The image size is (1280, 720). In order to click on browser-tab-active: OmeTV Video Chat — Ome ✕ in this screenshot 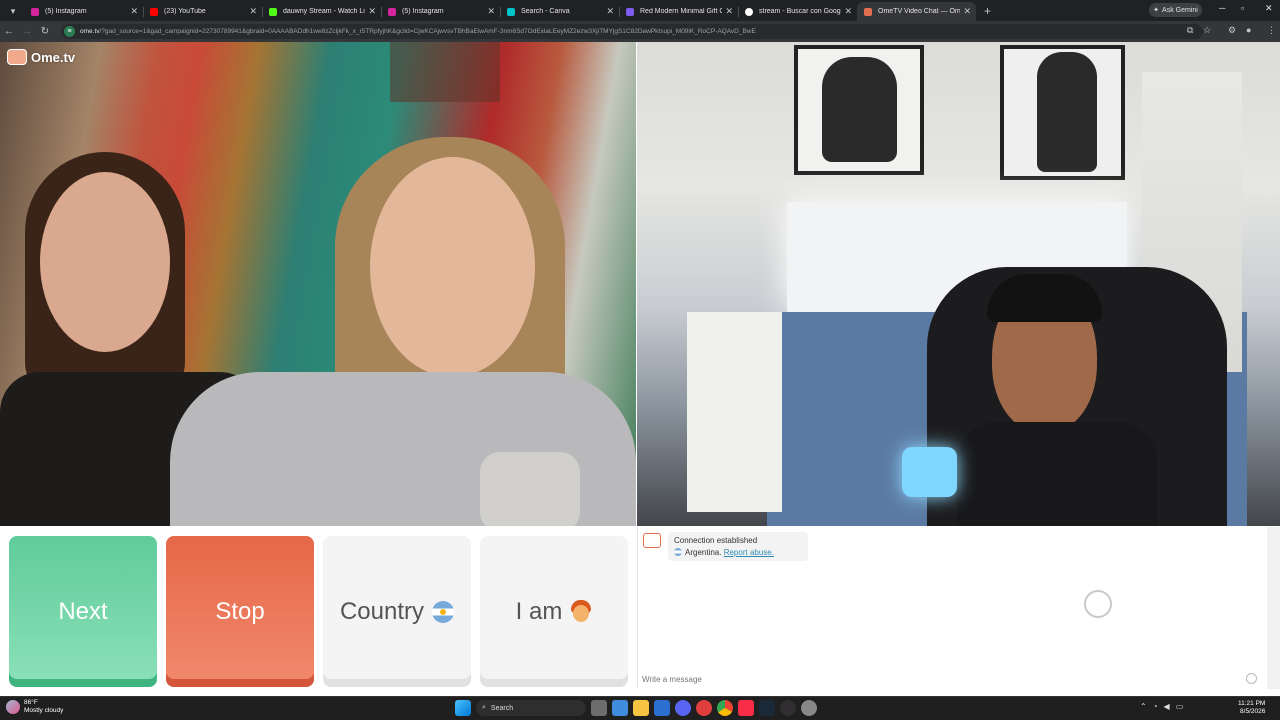, I will do `click(916, 11)`.